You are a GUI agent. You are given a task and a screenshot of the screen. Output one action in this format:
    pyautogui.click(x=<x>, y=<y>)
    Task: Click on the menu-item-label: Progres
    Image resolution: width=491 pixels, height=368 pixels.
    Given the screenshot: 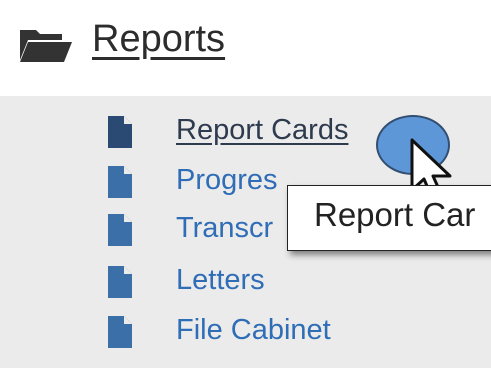 What is the action you would take?
    pyautogui.click(x=227, y=180)
    